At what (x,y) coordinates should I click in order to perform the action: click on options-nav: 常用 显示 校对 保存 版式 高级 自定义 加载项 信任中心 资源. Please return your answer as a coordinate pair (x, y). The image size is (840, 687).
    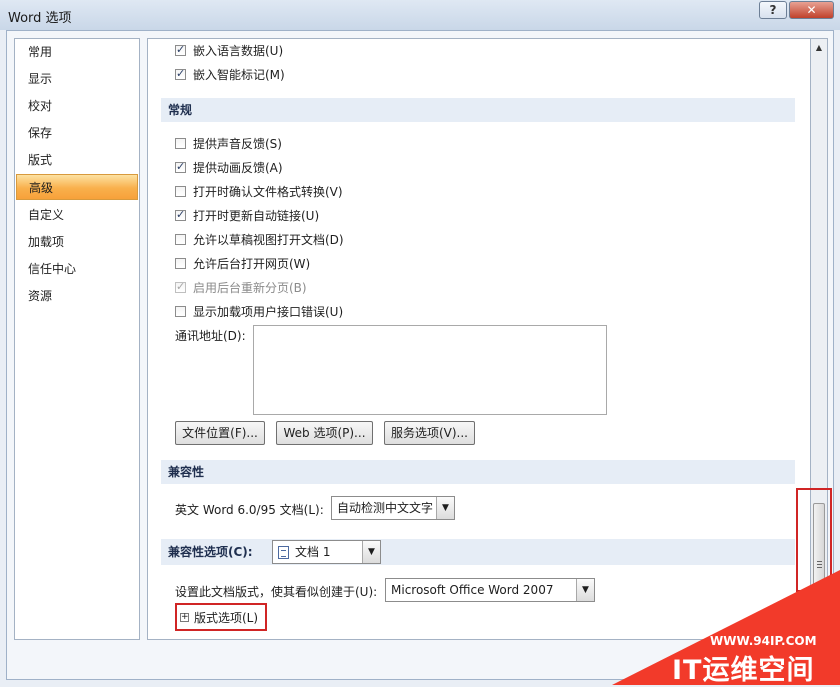
    Looking at the image, I should click on (77, 339).